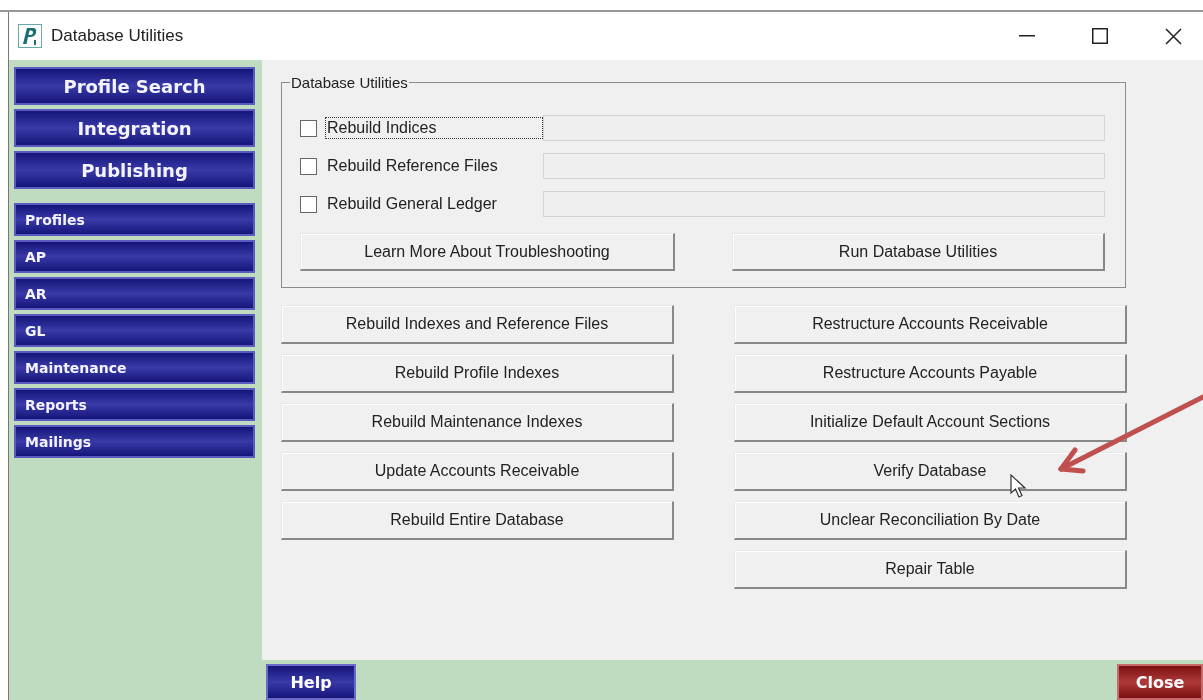  What do you see at coordinates (434, 166) in the screenshot?
I see `checkbox-label: Rebuild Reference Files` at bounding box center [434, 166].